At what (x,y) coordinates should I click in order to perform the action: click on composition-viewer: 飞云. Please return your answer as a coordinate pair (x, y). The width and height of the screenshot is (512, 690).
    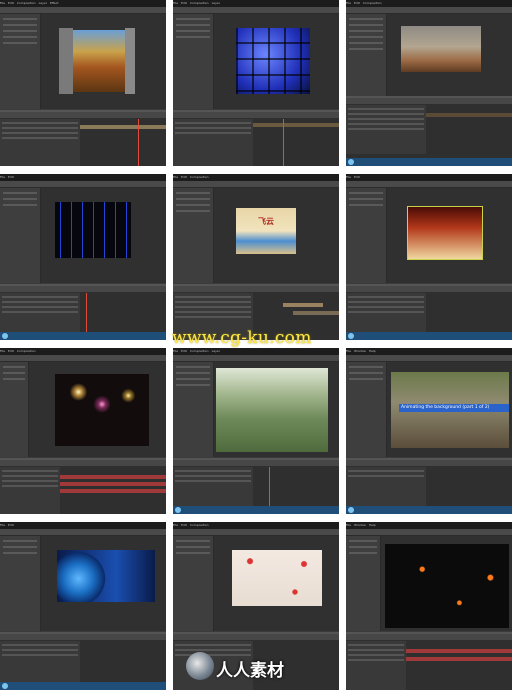
    Looking at the image, I should click on (276, 235).